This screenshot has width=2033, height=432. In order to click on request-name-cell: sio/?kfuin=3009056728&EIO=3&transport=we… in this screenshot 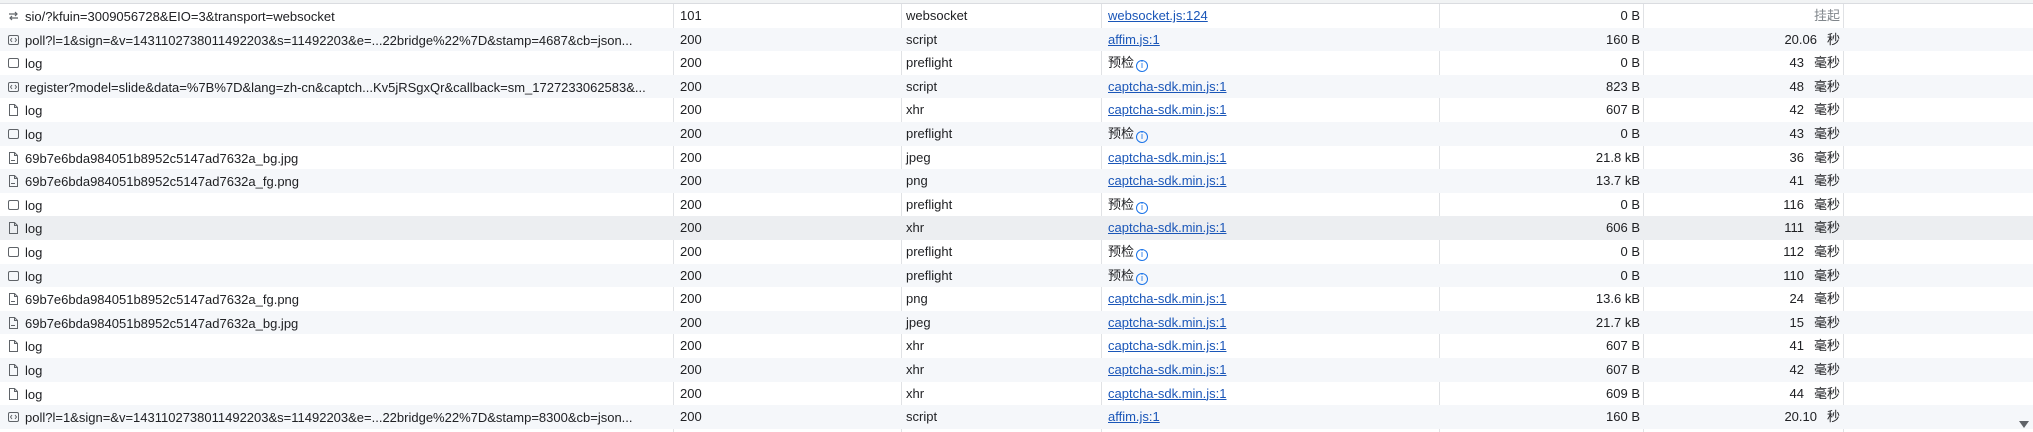, I will do `click(337, 16)`.